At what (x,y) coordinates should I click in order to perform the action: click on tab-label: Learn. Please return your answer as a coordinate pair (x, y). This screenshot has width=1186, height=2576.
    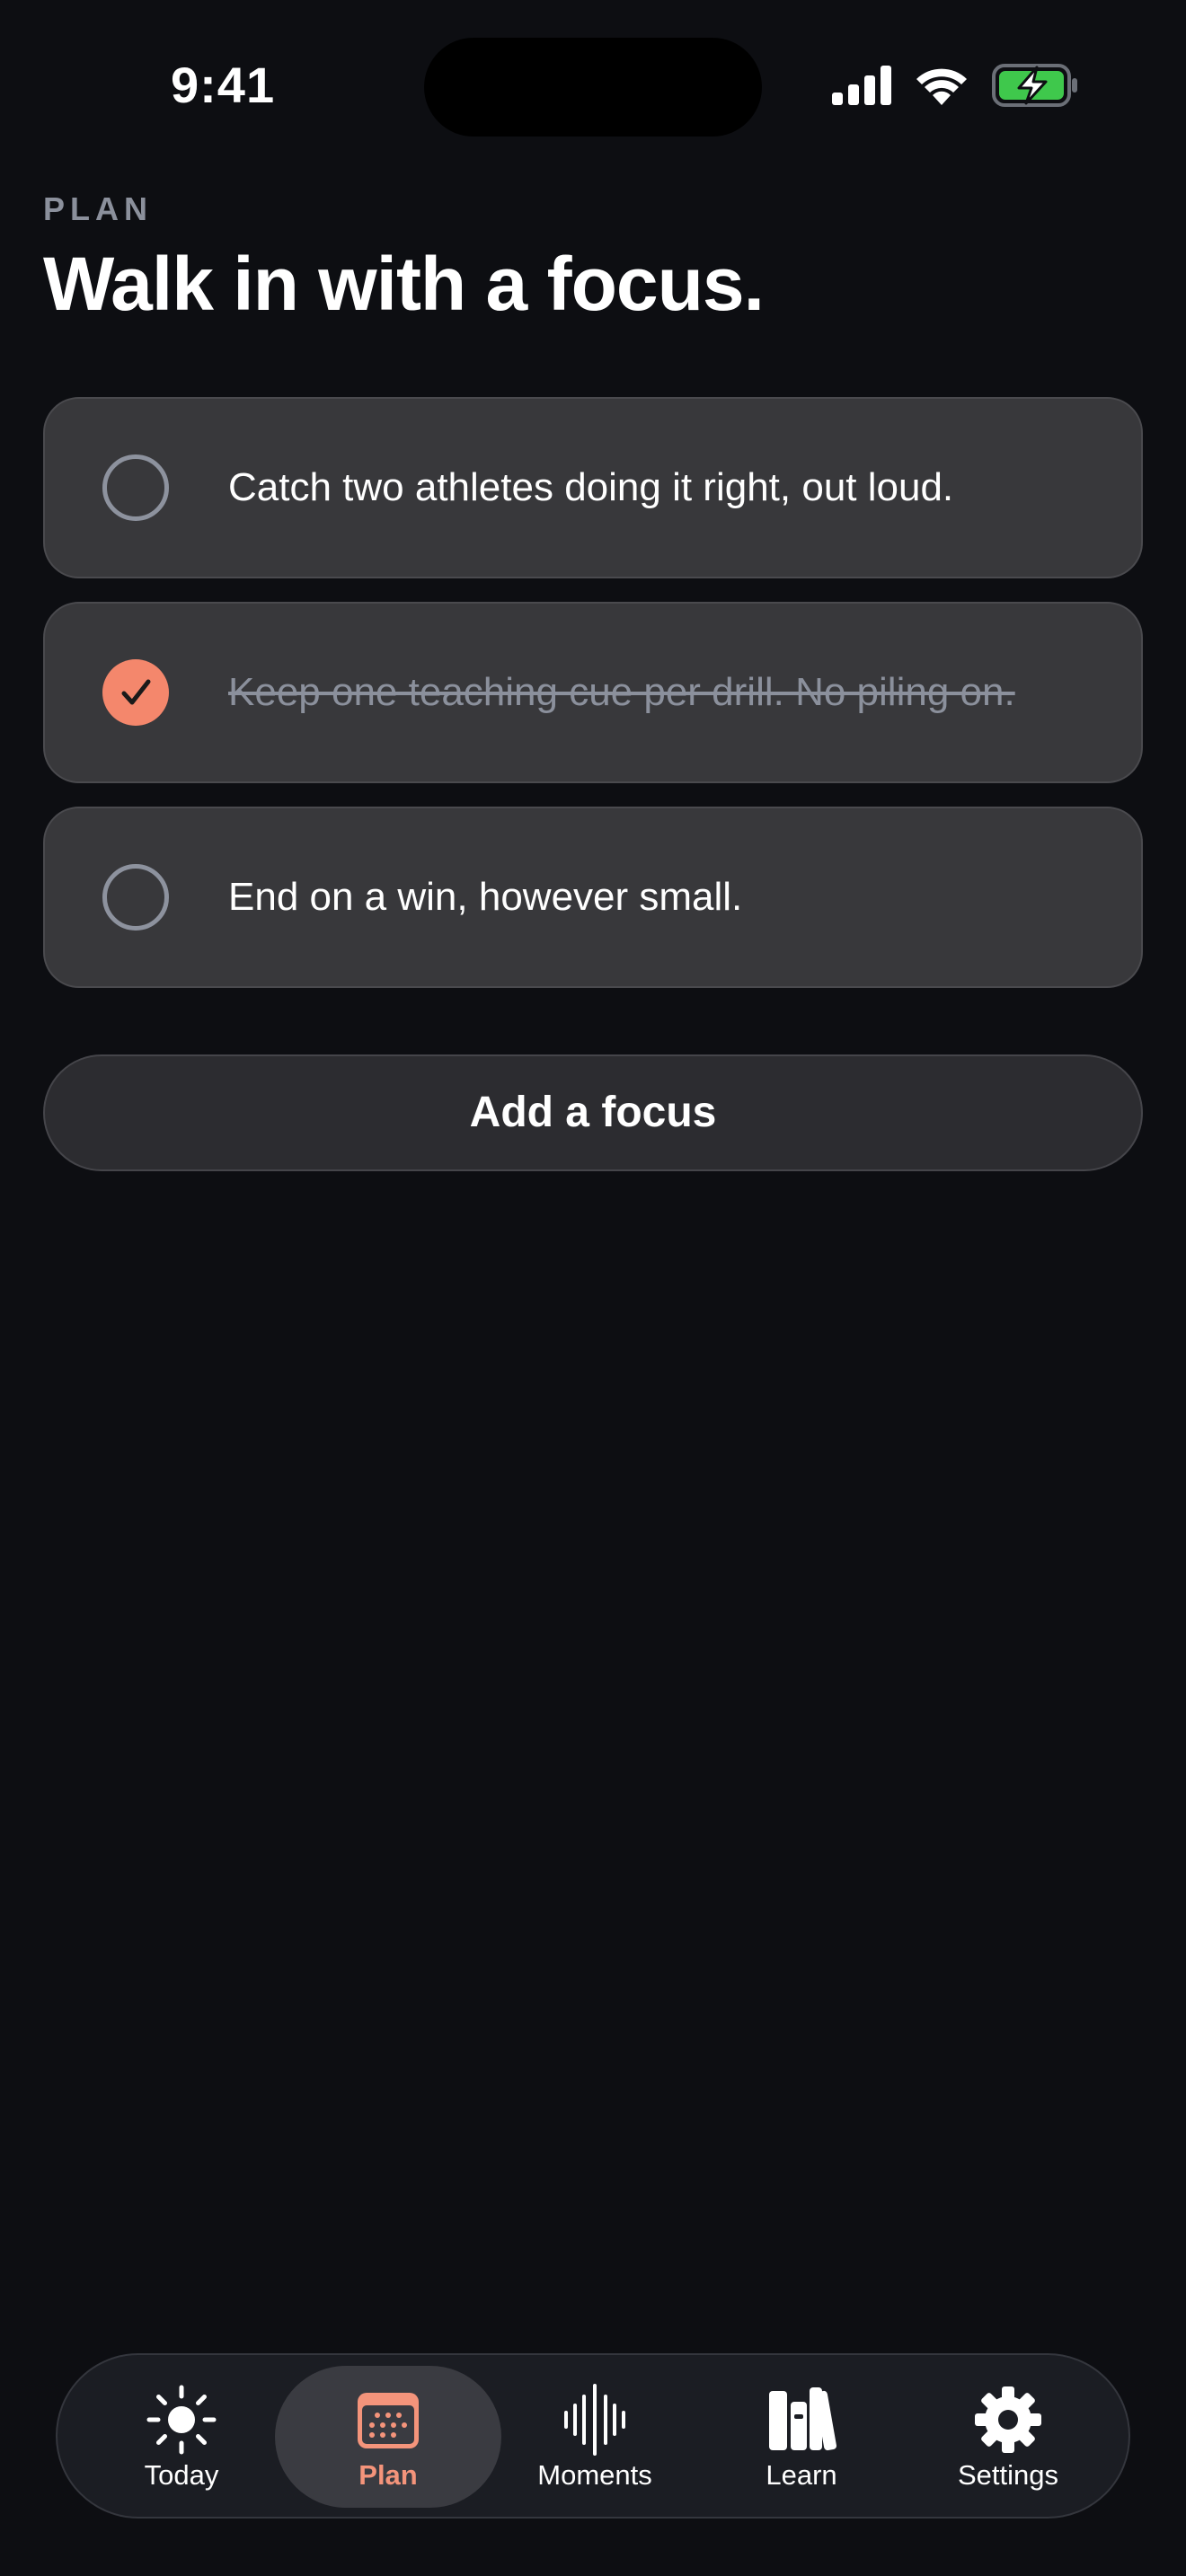
    Looking at the image, I should click on (801, 2475).